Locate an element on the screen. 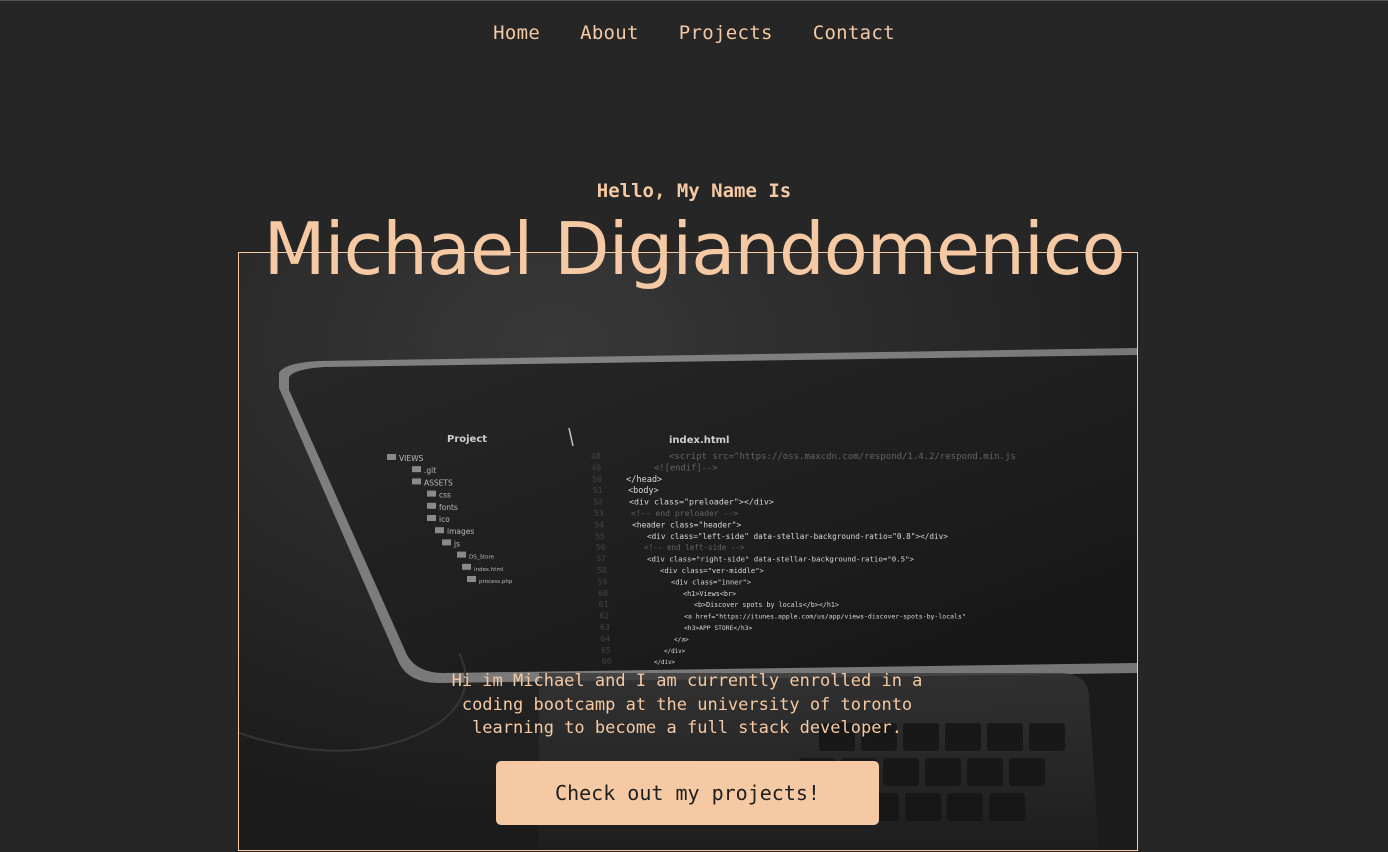 The image size is (1388, 852). nav-projects: Projects is located at coordinates (726, 33).